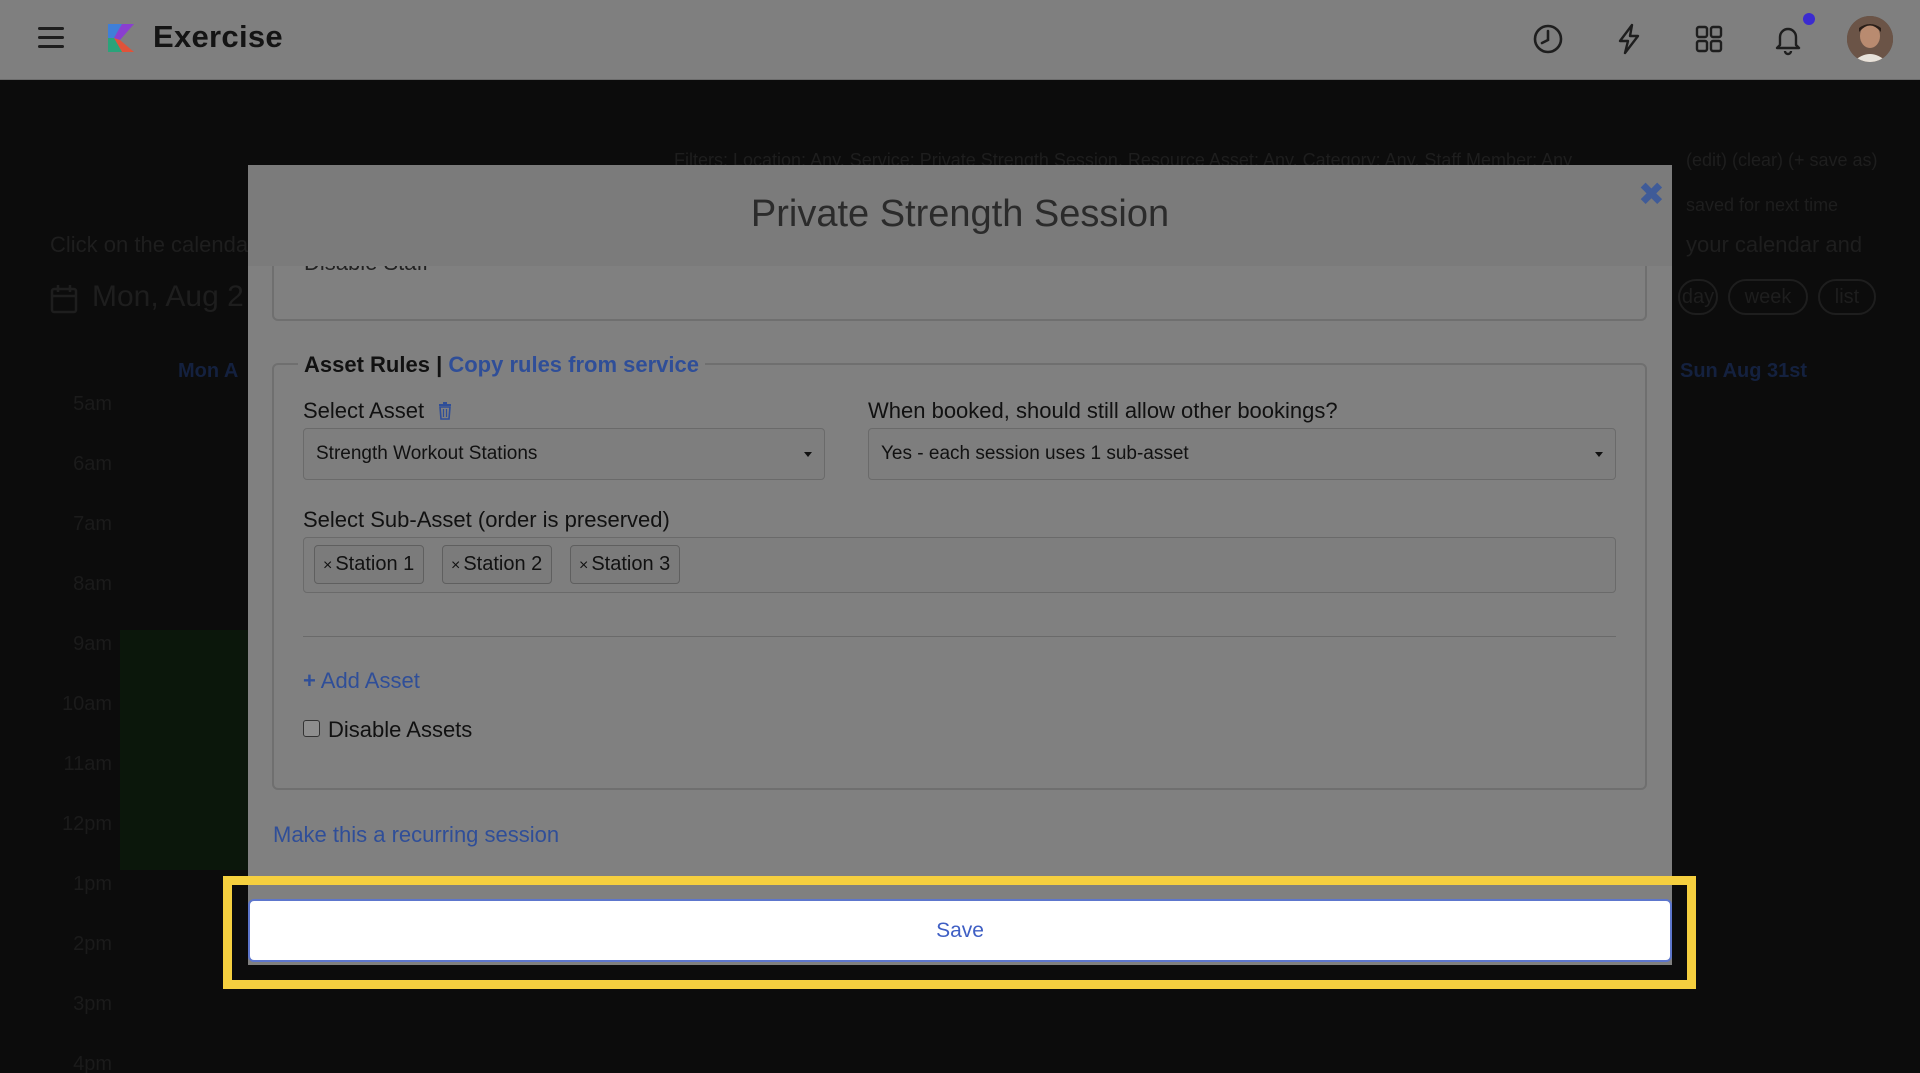  What do you see at coordinates (959, 293) in the screenshot?
I see `staff-rules-fieldset` at bounding box center [959, 293].